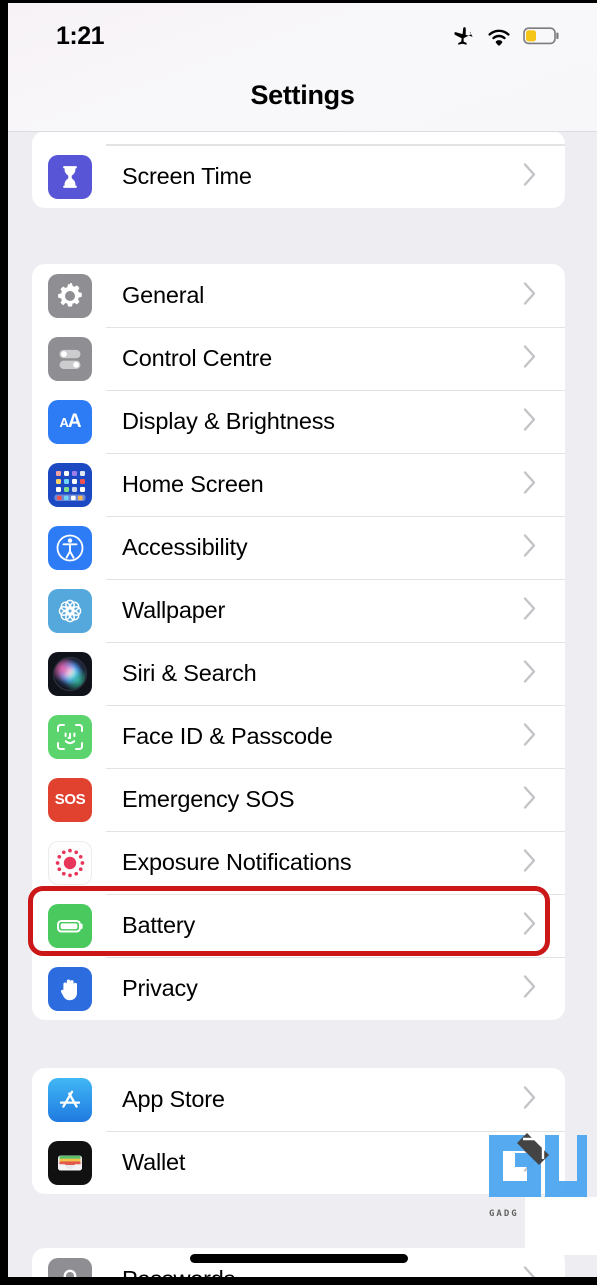  What do you see at coordinates (298, 176) in the screenshot?
I see `settings-row-screen-time: Screen Time` at bounding box center [298, 176].